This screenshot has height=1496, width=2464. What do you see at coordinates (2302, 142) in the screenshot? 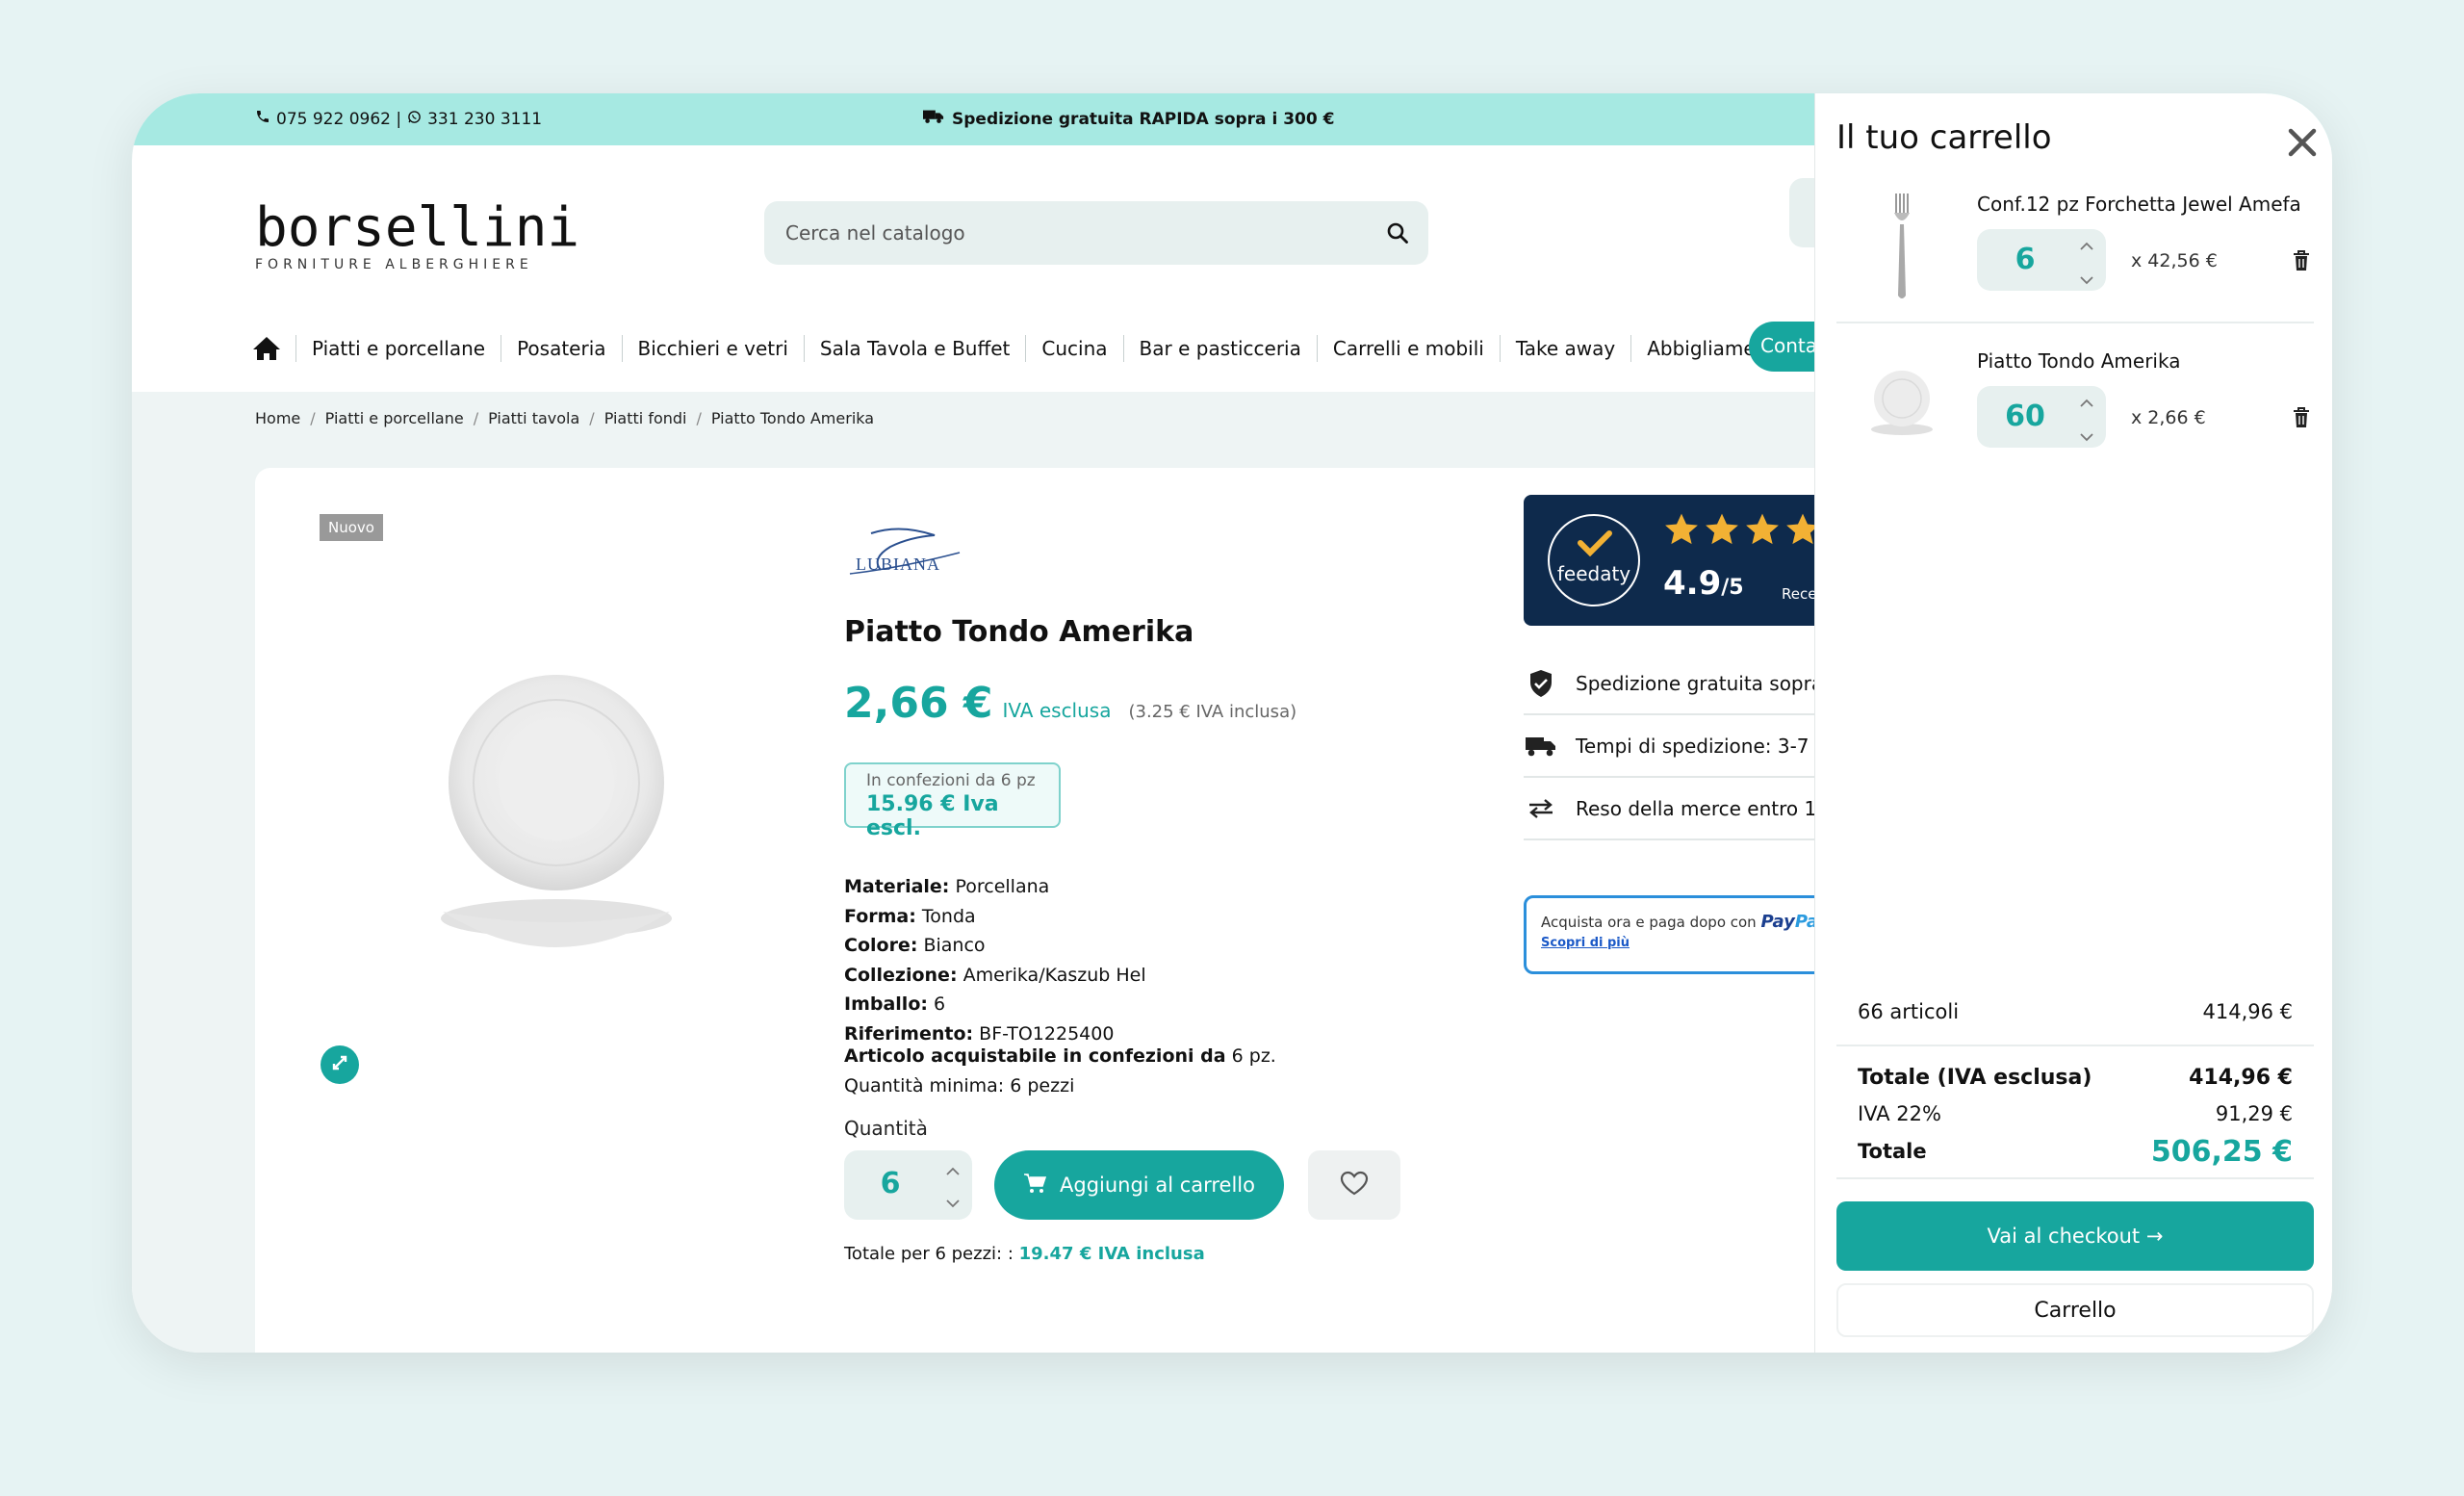
I see `close-icon` at bounding box center [2302, 142].